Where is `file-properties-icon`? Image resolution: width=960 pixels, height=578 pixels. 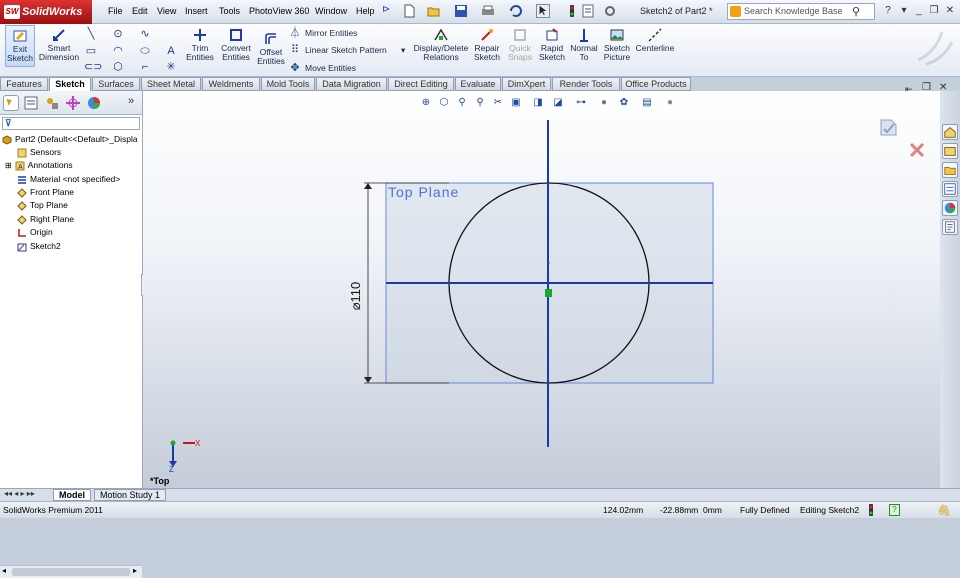 file-properties-icon is located at coordinates (588, 11).